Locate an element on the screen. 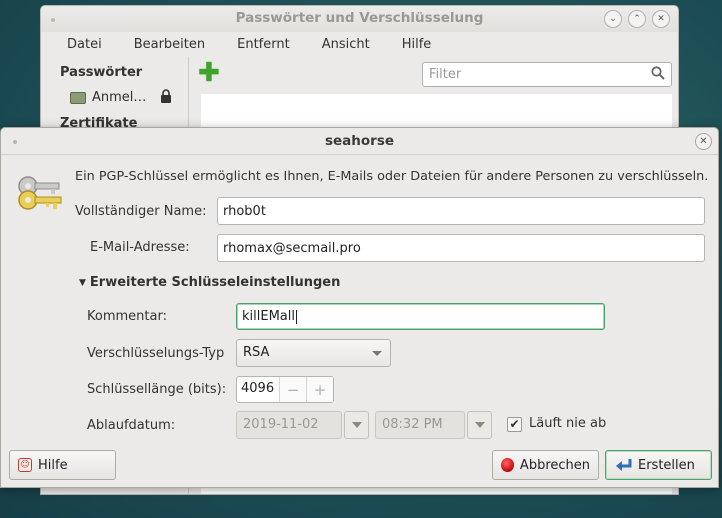 This screenshot has width=722, height=518. dropdown-arrow-icon is located at coordinates (377, 353).